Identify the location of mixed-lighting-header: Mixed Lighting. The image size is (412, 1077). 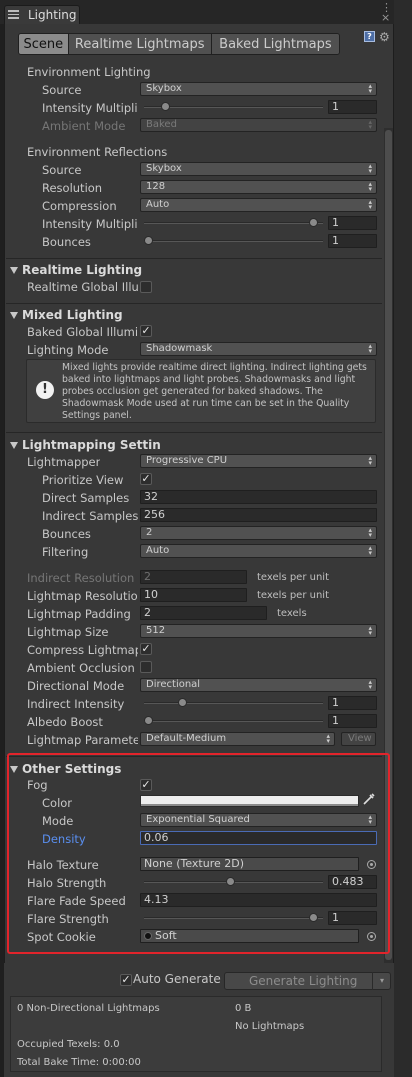
(72, 315).